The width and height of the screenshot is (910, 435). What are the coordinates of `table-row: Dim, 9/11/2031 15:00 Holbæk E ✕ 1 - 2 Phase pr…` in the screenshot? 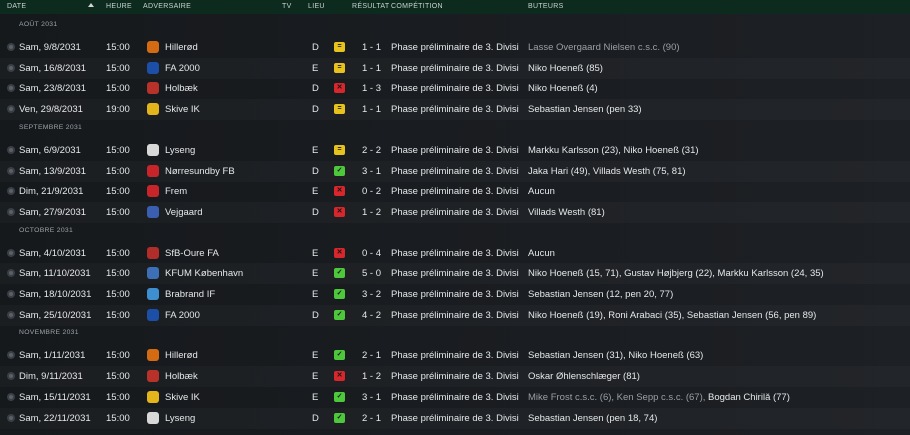 It's located at (455, 376).